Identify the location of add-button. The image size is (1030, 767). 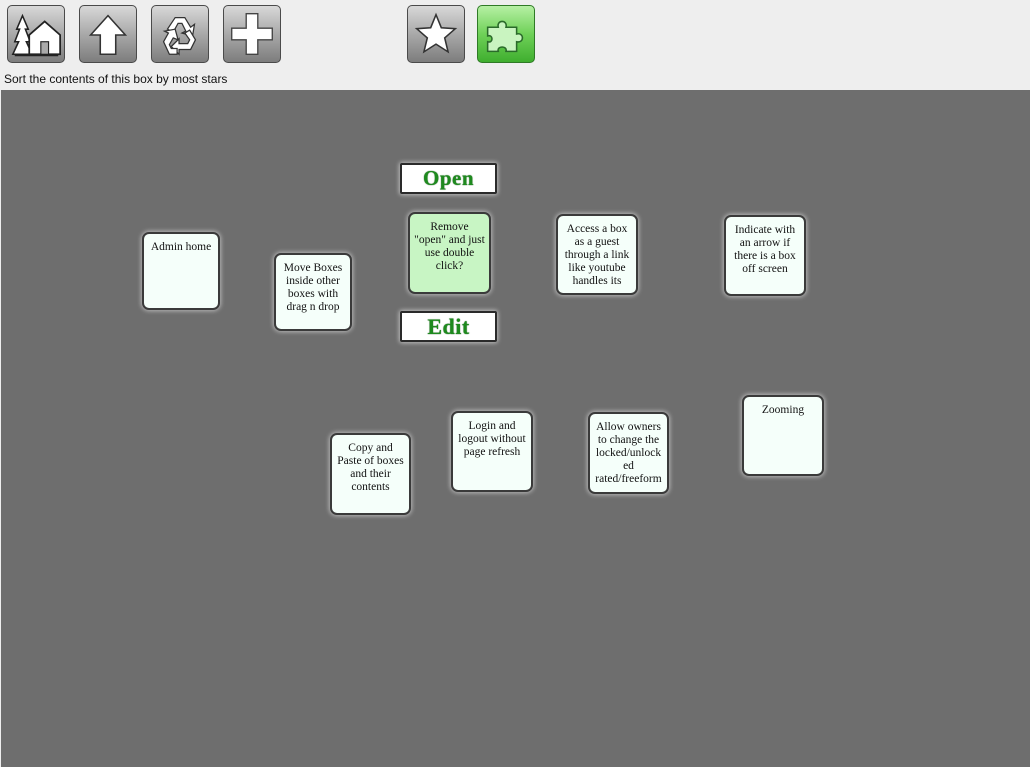
(252, 34).